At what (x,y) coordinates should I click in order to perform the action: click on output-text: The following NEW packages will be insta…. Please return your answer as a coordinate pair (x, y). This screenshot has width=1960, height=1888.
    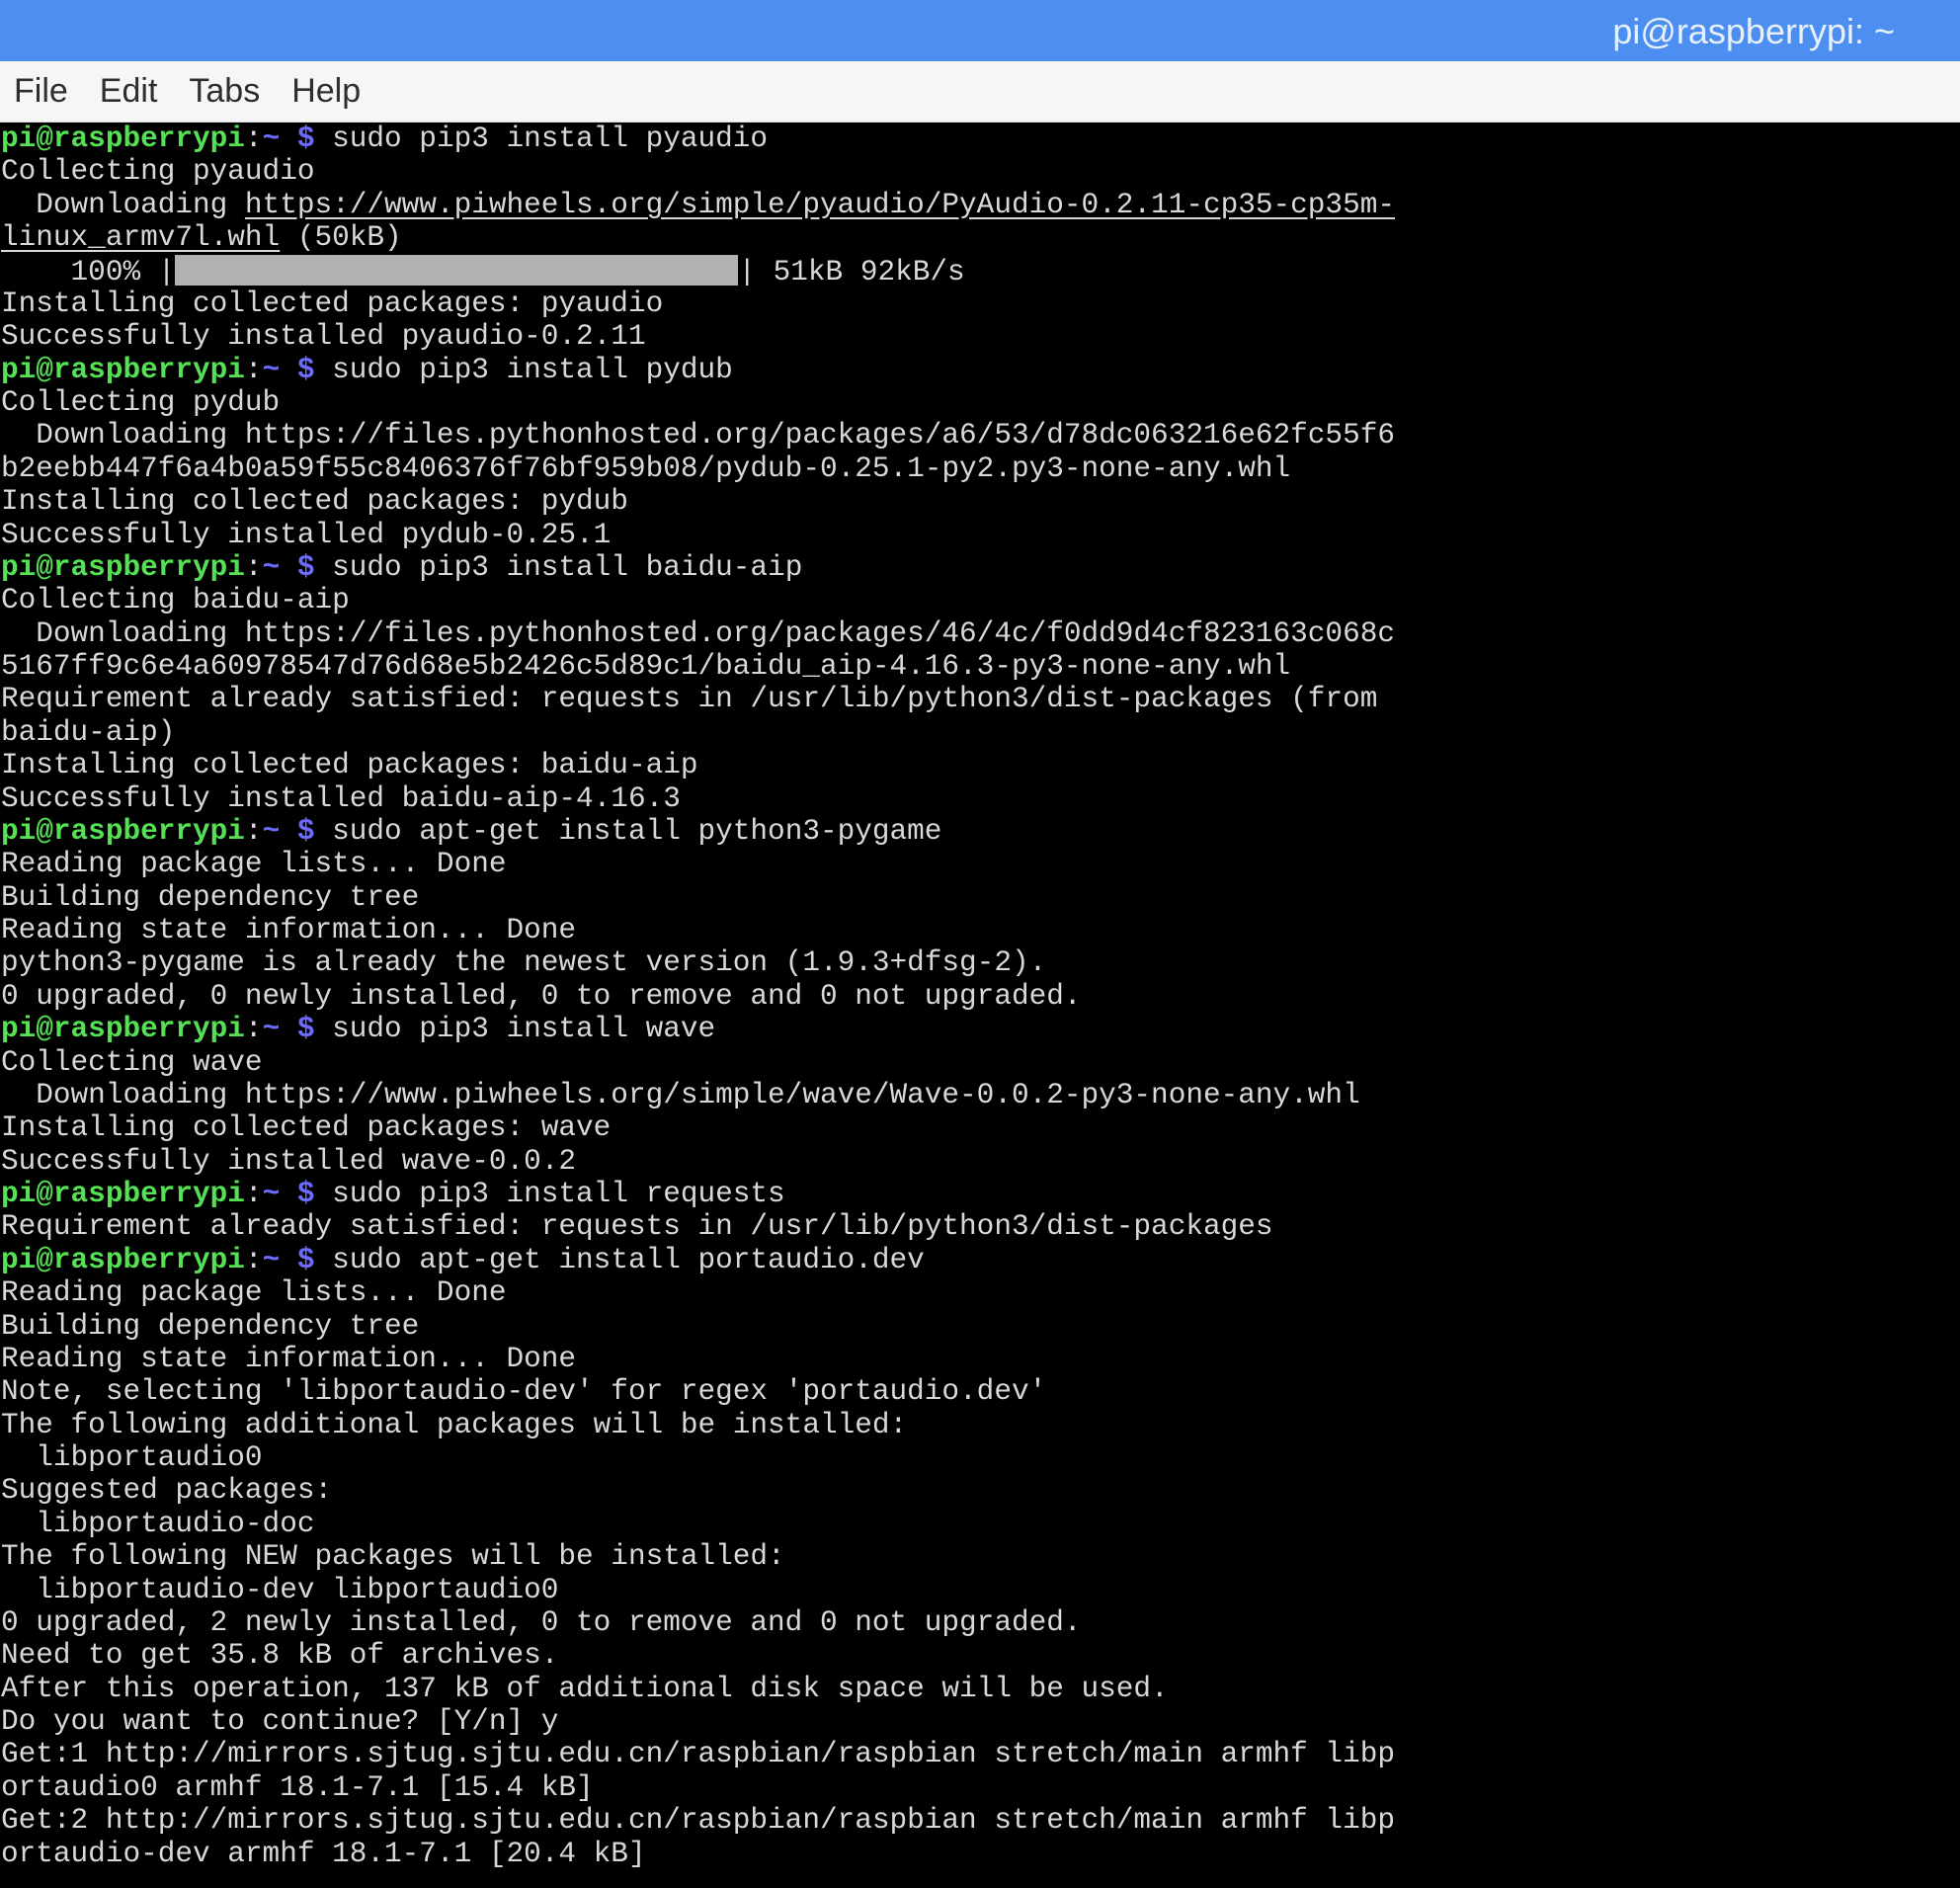
    Looking at the image, I should click on (393, 1557).